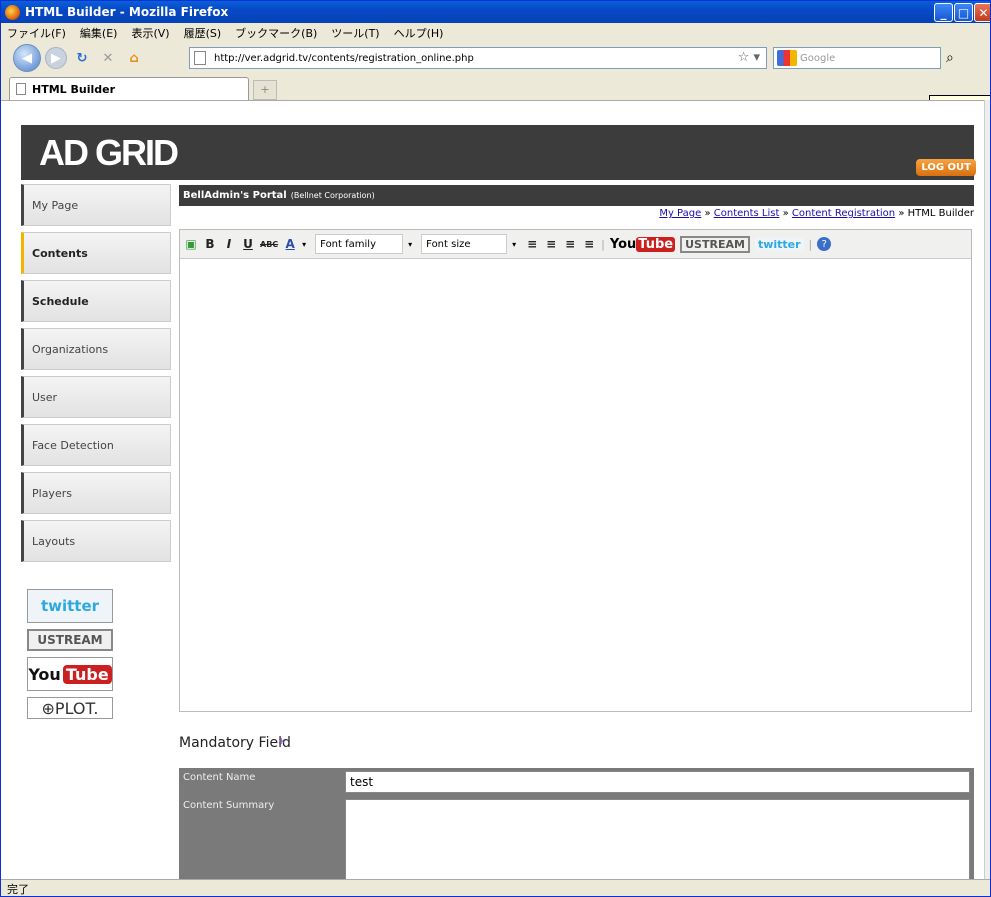 The image size is (991, 897). I want to click on mandatory-star: *, so click(281, 744).